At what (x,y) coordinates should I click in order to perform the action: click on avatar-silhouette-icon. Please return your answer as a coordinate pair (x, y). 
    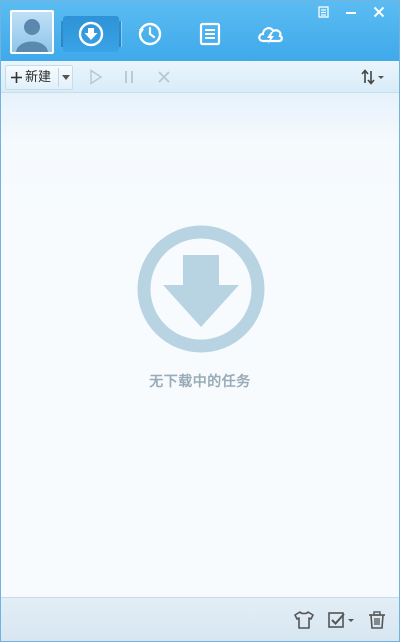
    Looking at the image, I should click on (32, 35).